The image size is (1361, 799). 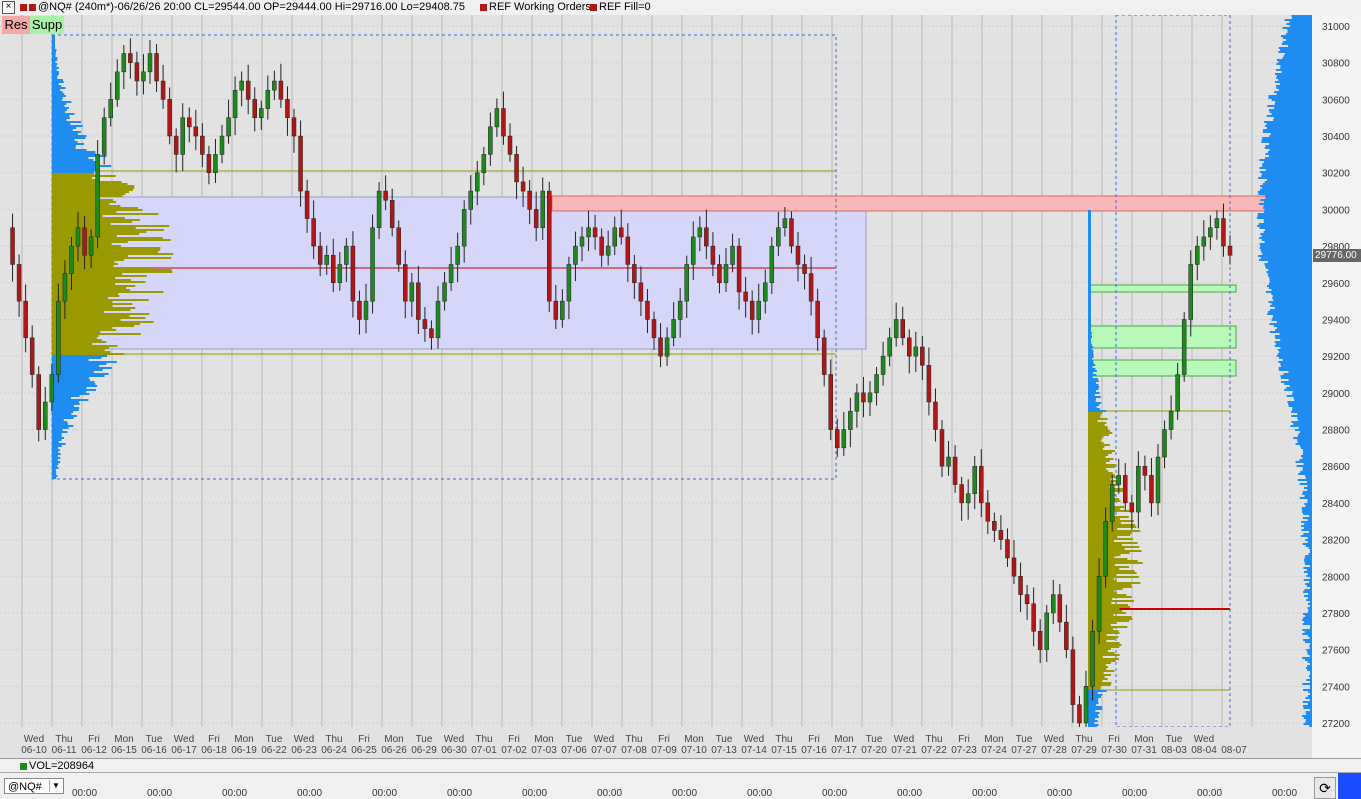 What do you see at coordinates (1163, 288) in the screenshot?
I see `support-zone` at bounding box center [1163, 288].